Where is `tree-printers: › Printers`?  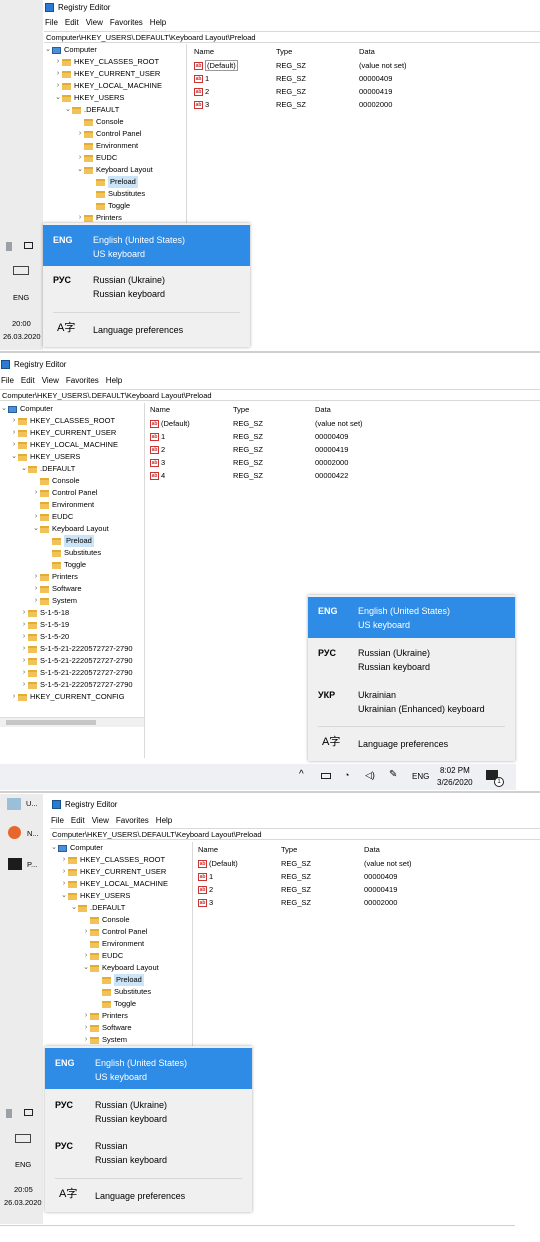
tree-printers: › Printers is located at coordinates (105, 1016).